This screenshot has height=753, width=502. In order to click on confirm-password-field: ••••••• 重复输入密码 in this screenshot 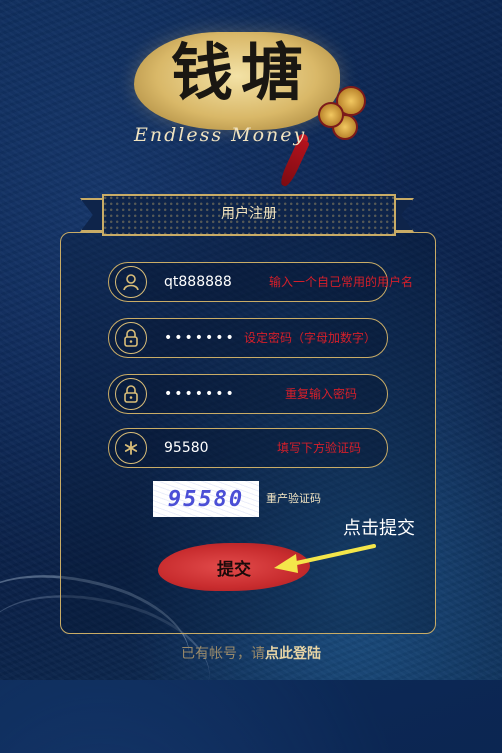, I will do `click(248, 394)`.